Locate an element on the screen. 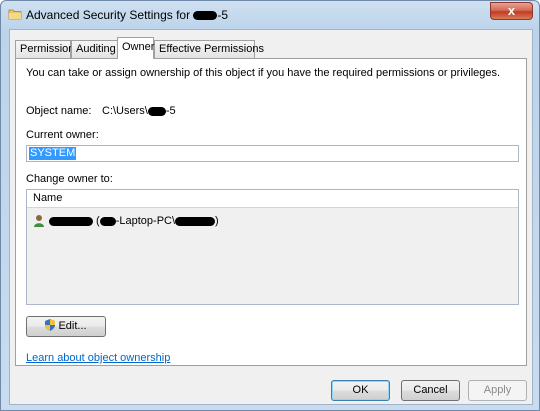 The width and height of the screenshot is (540, 411). object-name-prefix: C:\Users\ is located at coordinates (125, 111).